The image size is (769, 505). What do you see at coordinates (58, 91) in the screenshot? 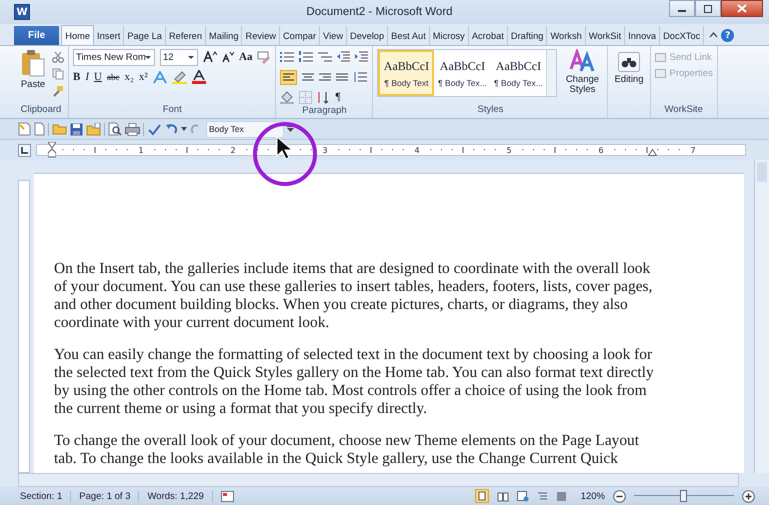
I see `format-painter-icon` at bounding box center [58, 91].